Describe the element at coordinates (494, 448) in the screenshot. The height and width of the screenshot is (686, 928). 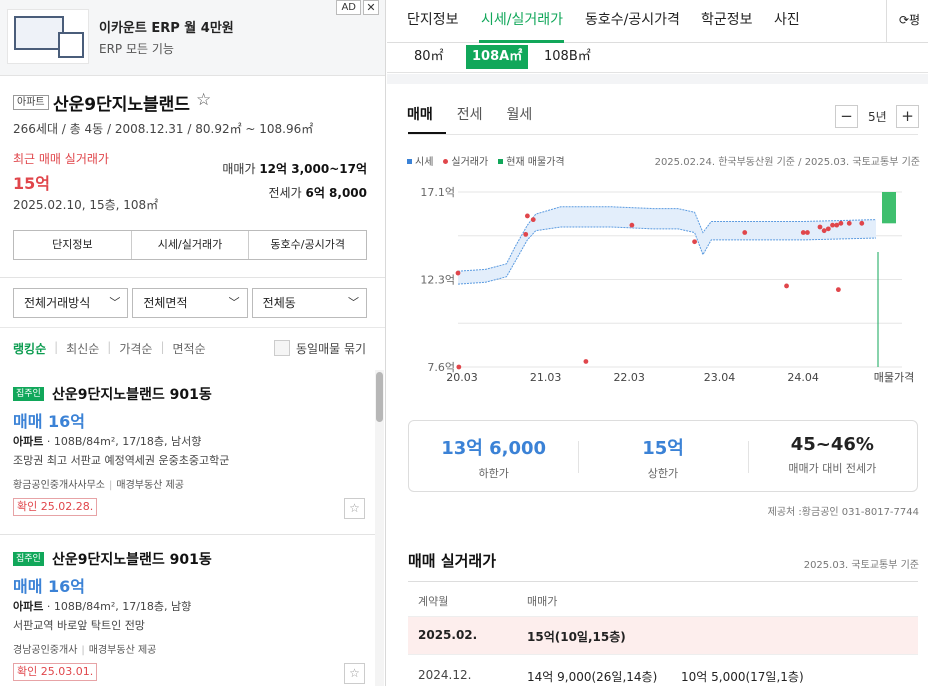
I see `stat-value: 13억 6,000` at that location.